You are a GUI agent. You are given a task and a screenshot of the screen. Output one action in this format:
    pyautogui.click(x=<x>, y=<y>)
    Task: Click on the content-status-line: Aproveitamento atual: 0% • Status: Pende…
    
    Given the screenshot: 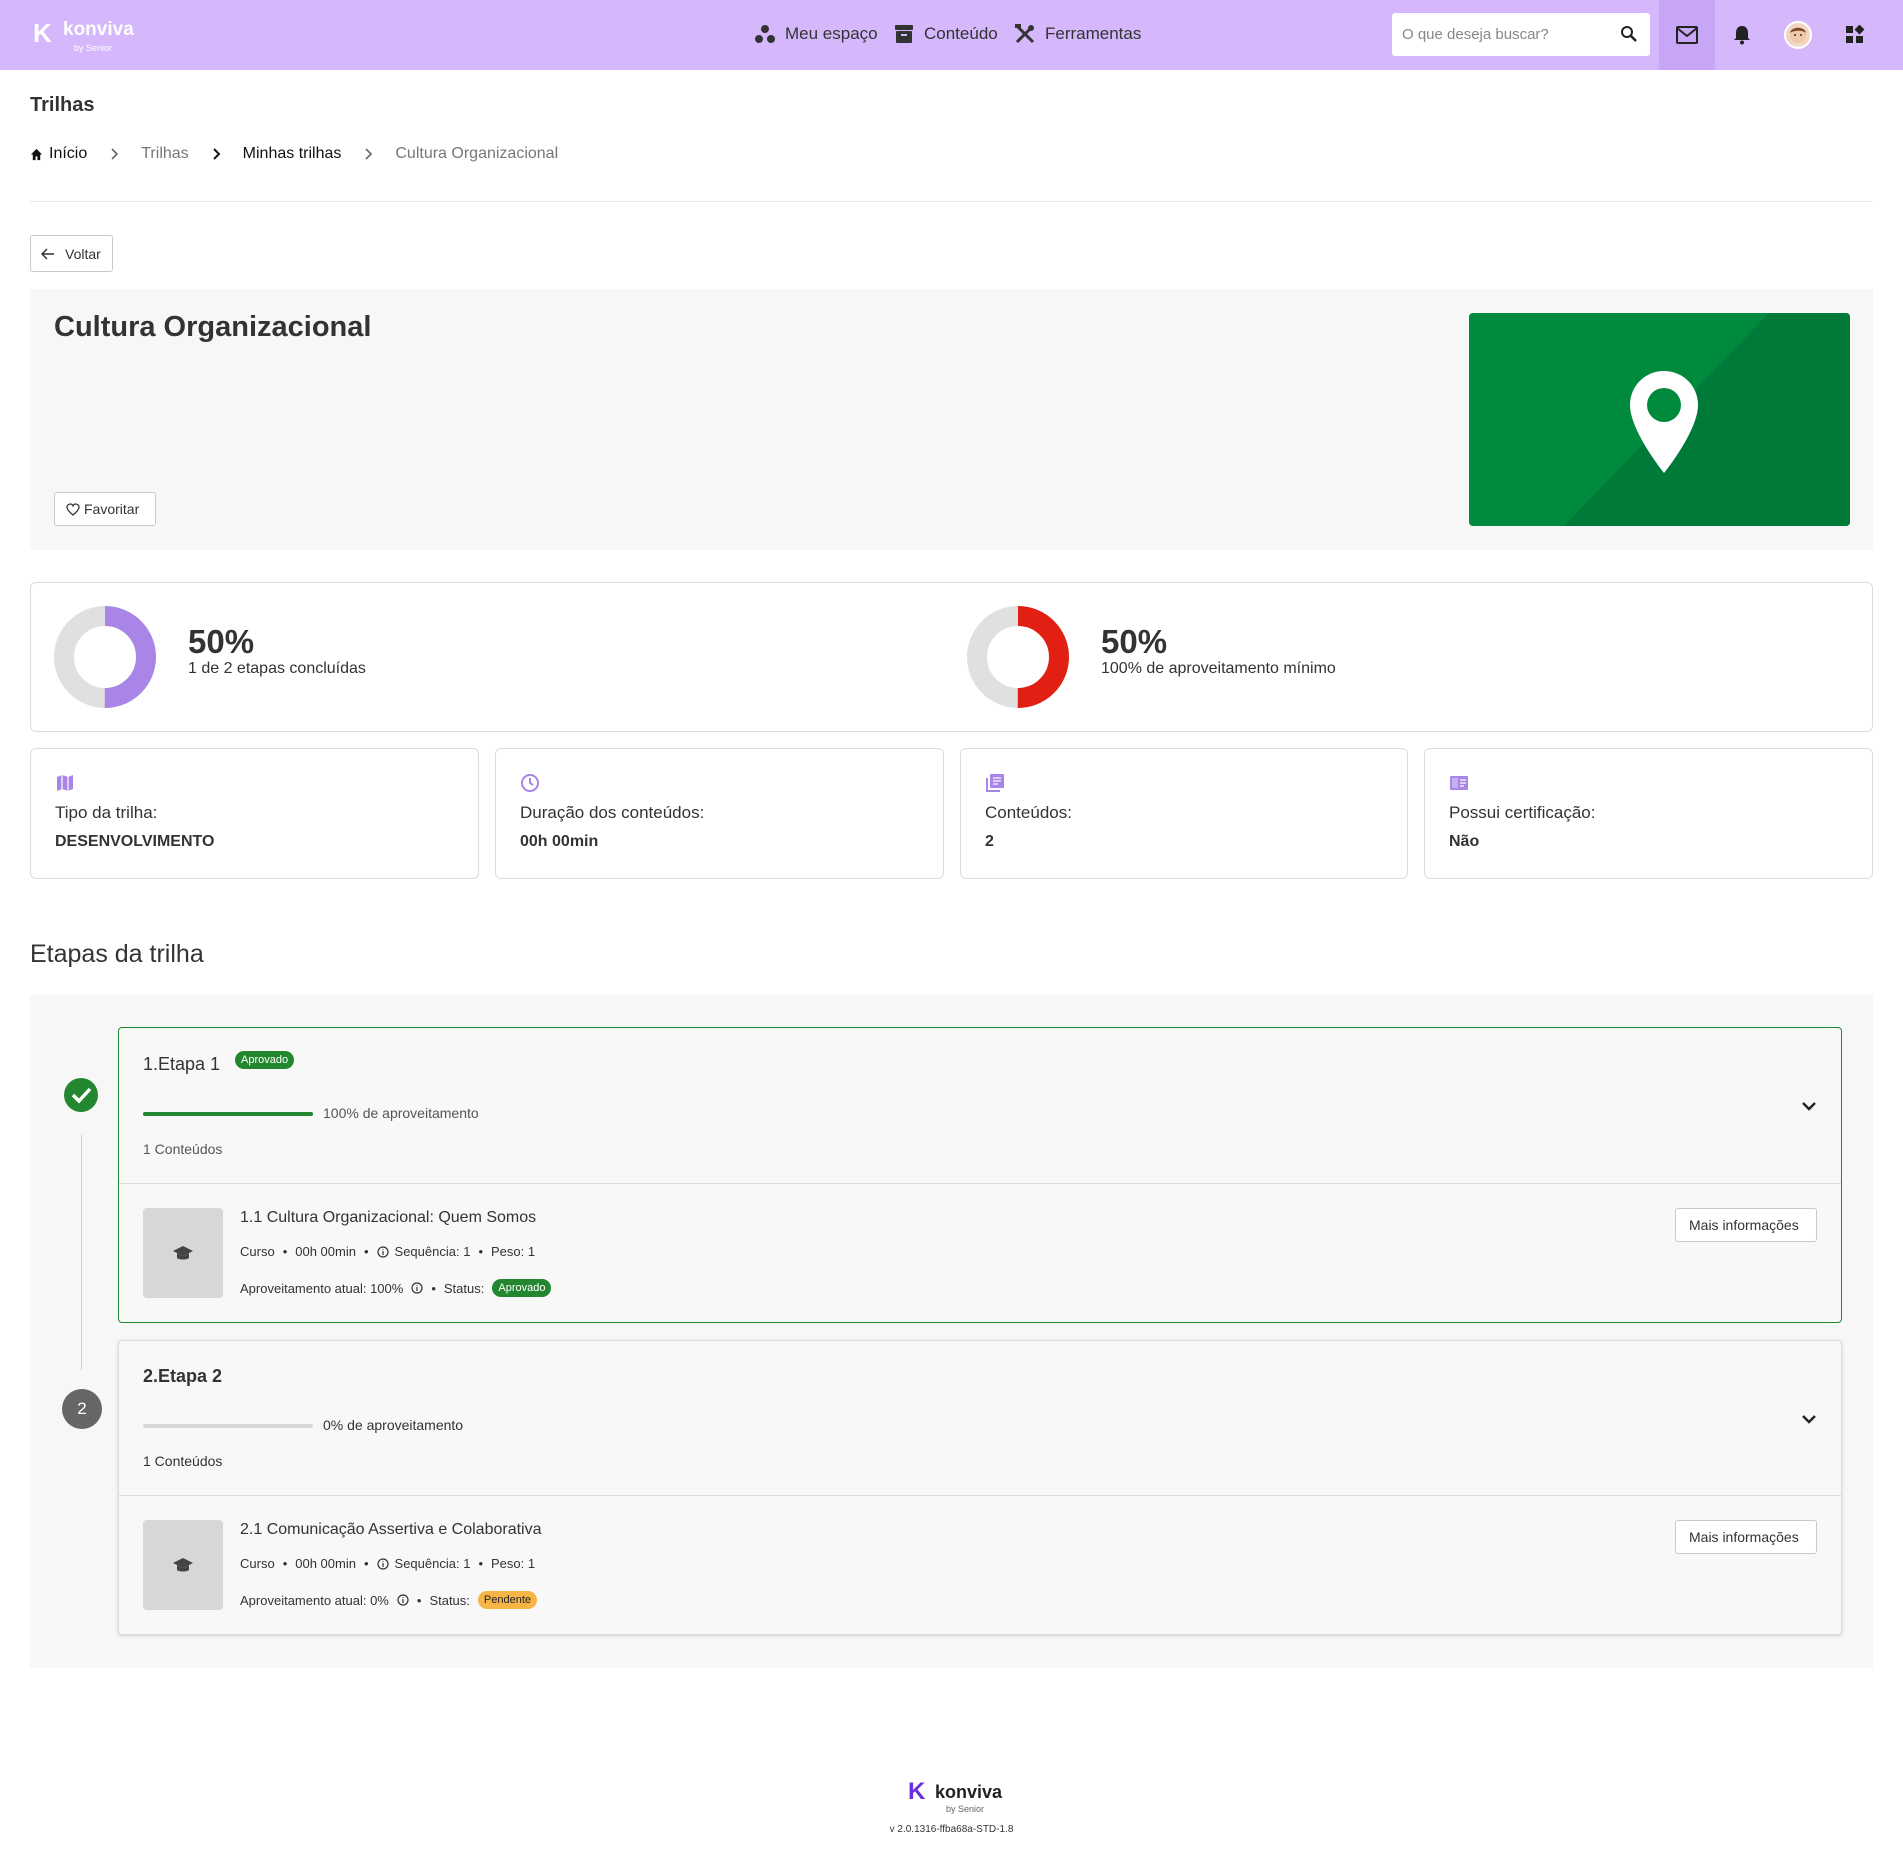 What is the action you would take?
    pyautogui.click(x=389, y=1600)
    